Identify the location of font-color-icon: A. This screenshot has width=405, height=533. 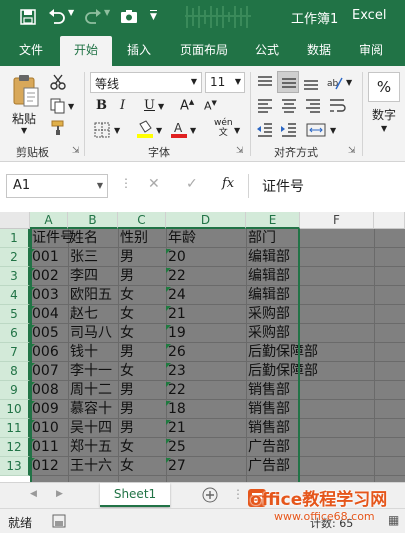
(179, 129).